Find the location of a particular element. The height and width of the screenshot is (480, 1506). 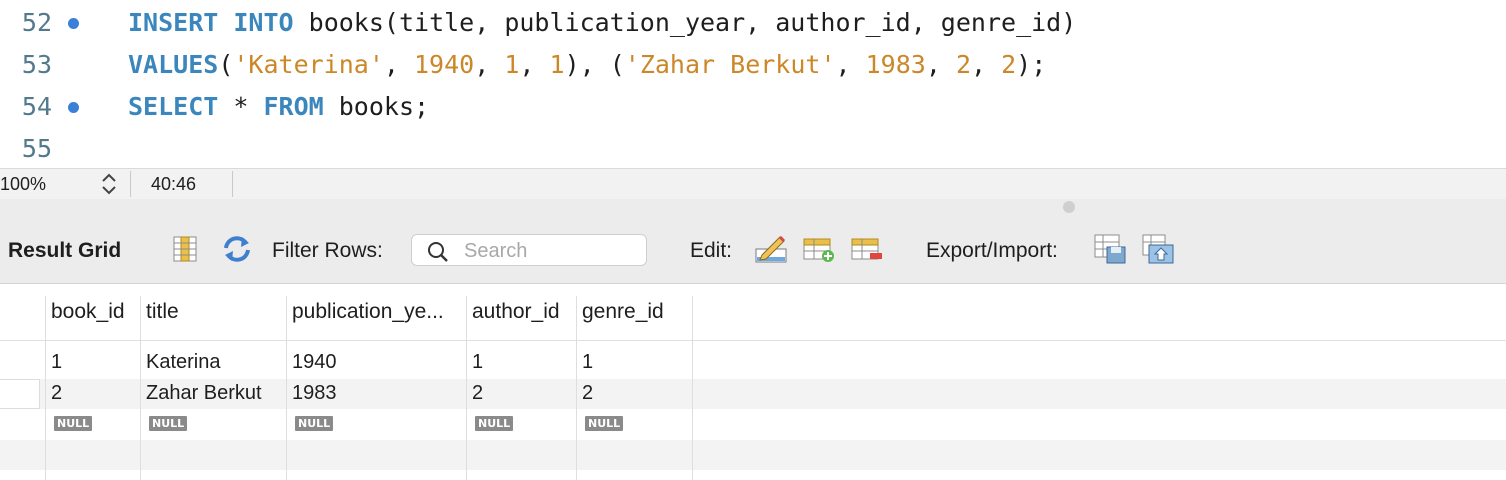

export-icon is located at coordinates (1110, 249).